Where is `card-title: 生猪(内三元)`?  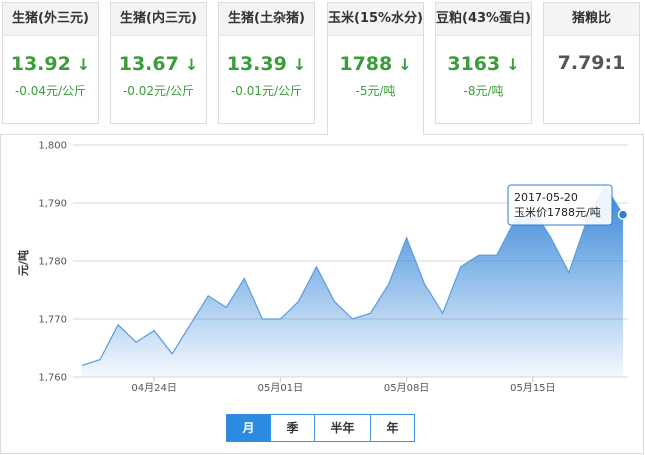 card-title: 生猪(内三元) is located at coordinates (158, 19).